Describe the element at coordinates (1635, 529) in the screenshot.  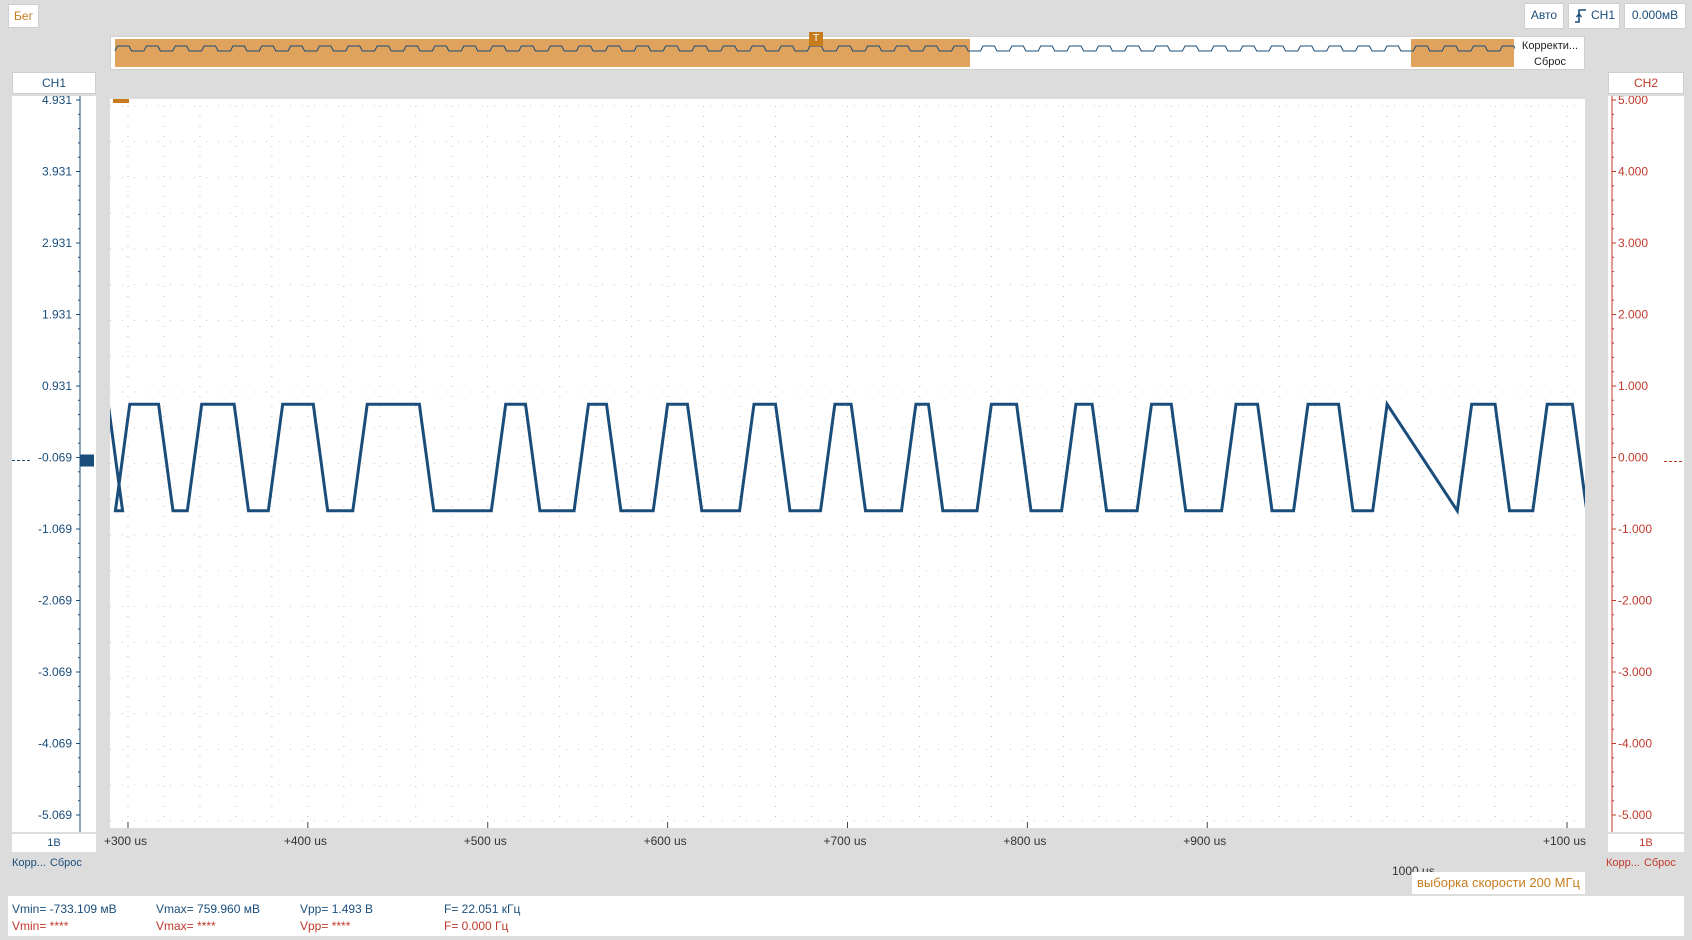
I see `axis-tick-label: -1.000` at that location.